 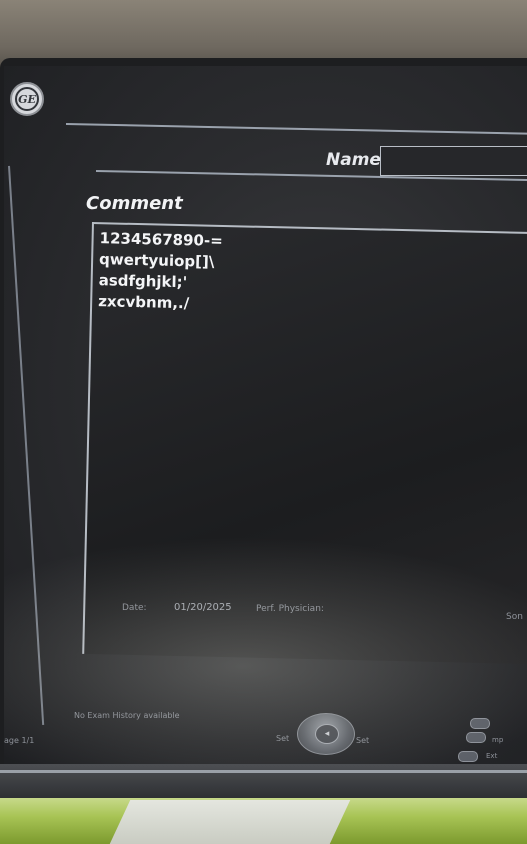 I want to click on trackball-icon: ◂, so click(x=327, y=734).